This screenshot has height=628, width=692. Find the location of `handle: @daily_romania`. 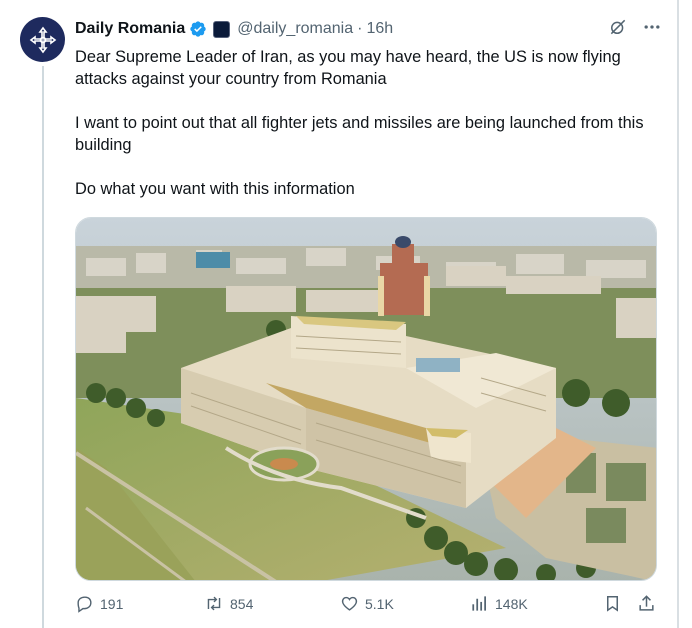

handle: @daily_romania is located at coordinates (295, 29).